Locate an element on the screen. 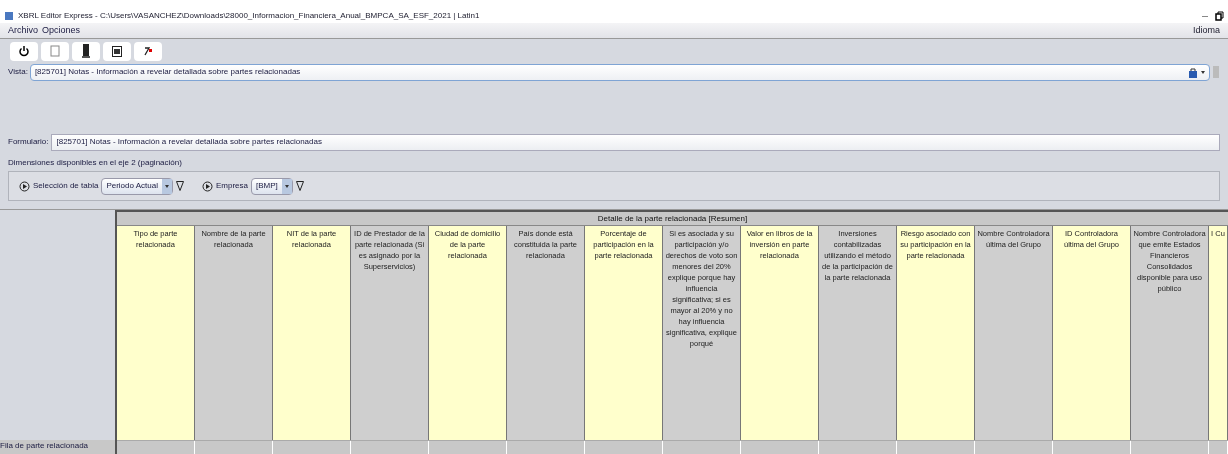  section-label: Dimensiones disponibles en el eje 2 (paginación) is located at coordinates (95, 163).